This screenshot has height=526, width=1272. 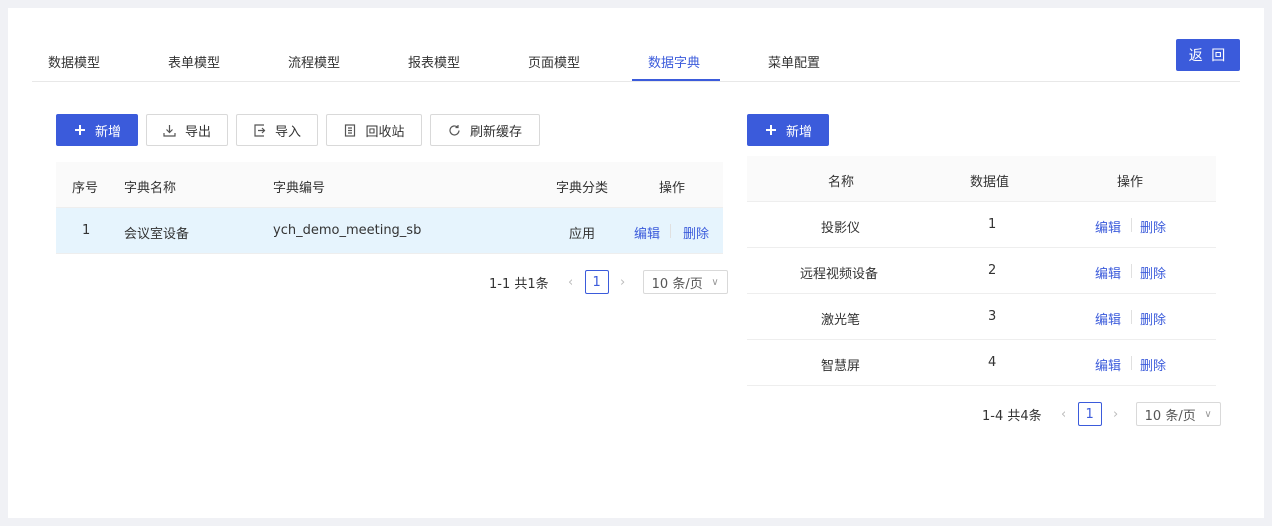 I want to click on export-button: 导出, so click(x=187, y=130).